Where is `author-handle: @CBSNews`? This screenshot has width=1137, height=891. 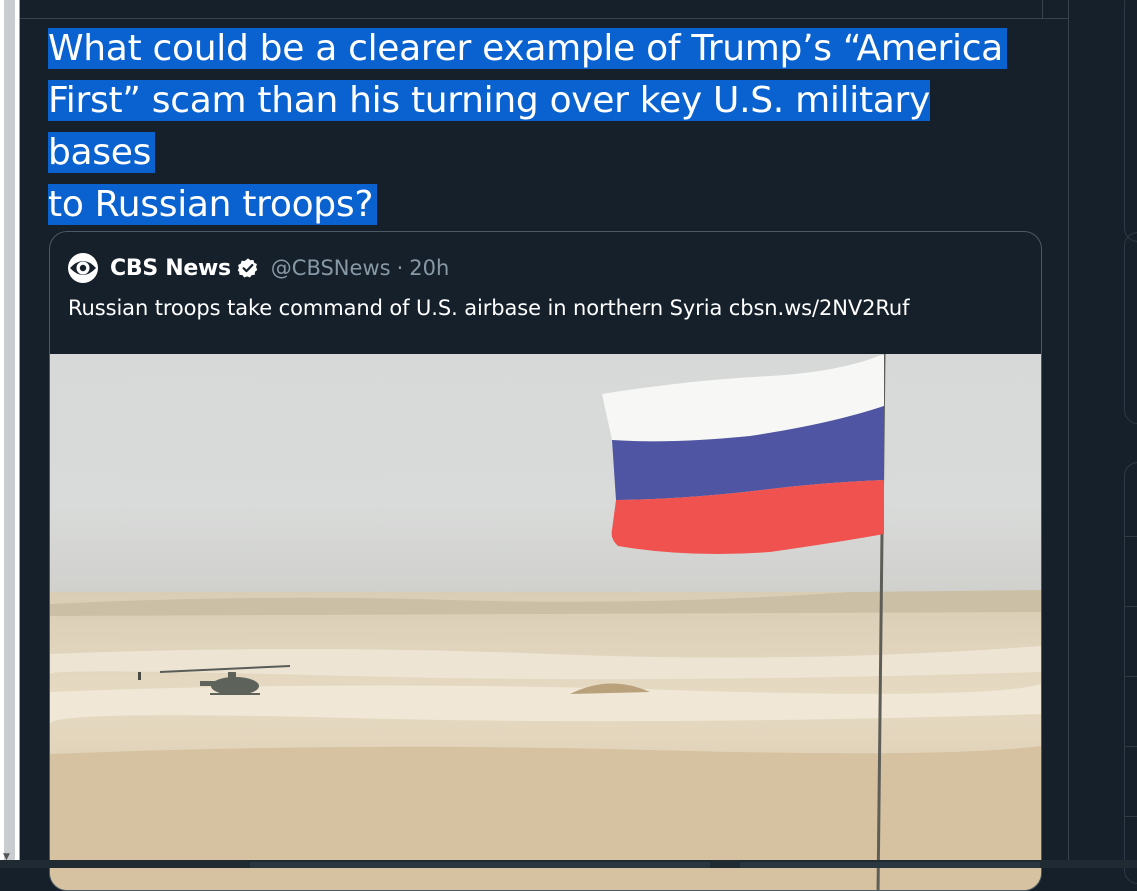 author-handle: @CBSNews is located at coordinates (331, 268).